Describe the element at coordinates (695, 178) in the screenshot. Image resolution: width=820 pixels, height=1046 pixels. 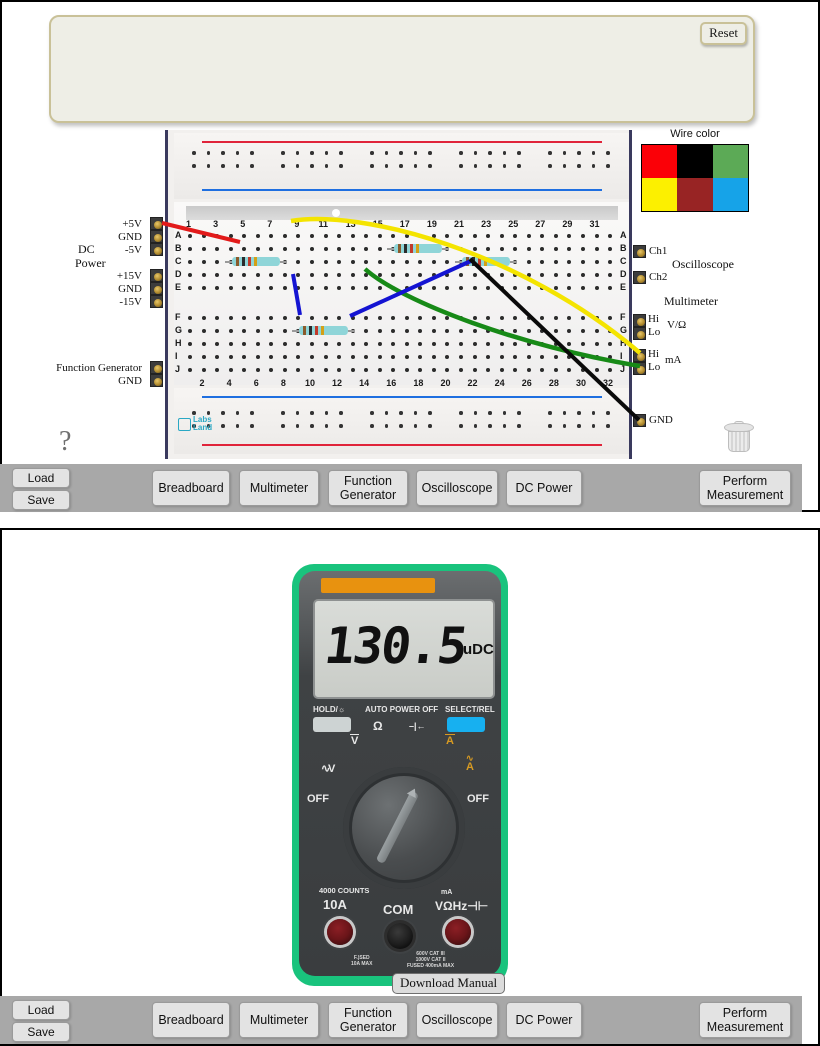
I see `wire-color-palette` at that location.